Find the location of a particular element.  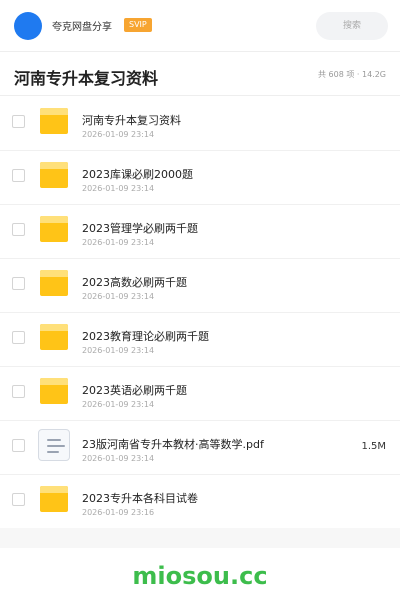

folder-header: 河南专升本复习资料 共 608 项 · 14.2G is located at coordinates (200, 76).